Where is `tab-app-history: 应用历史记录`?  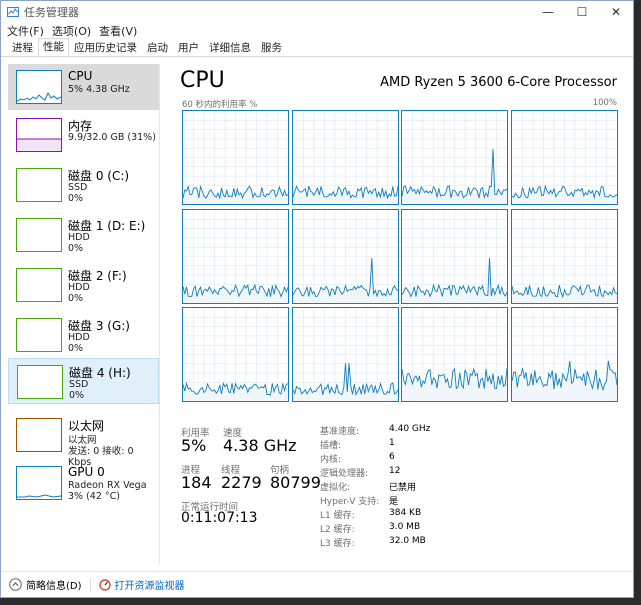
tab-app-history: 应用历史记录 is located at coordinates (105, 47).